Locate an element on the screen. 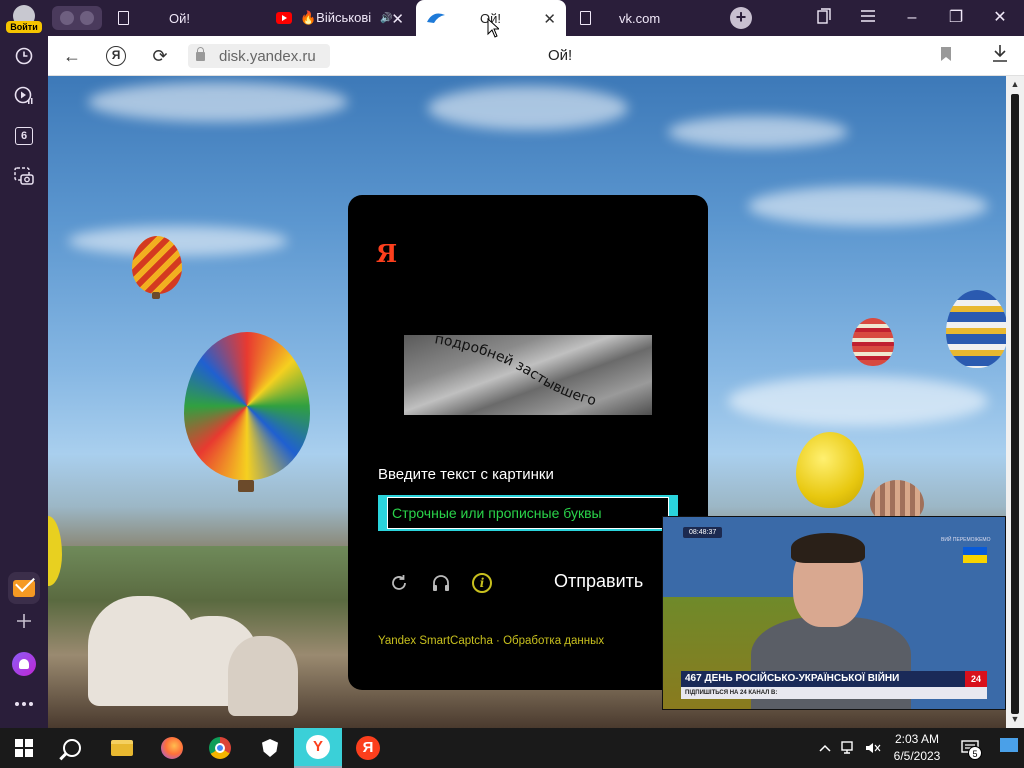 The image size is (1024, 768). explorer-button is located at coordinates (122, 748).